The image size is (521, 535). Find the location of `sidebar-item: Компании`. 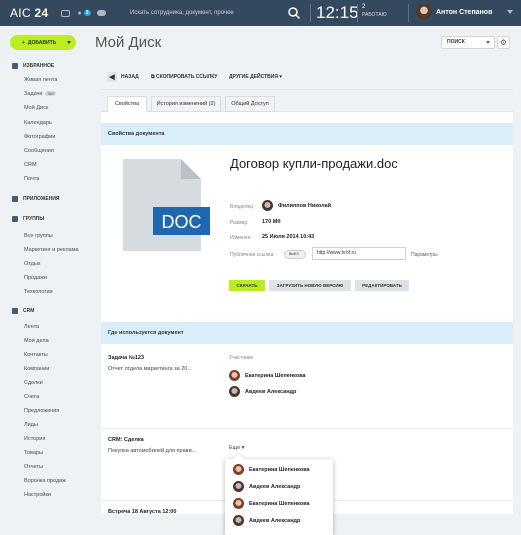

sidebar-item: Компании is located at coordinates (36, 369).